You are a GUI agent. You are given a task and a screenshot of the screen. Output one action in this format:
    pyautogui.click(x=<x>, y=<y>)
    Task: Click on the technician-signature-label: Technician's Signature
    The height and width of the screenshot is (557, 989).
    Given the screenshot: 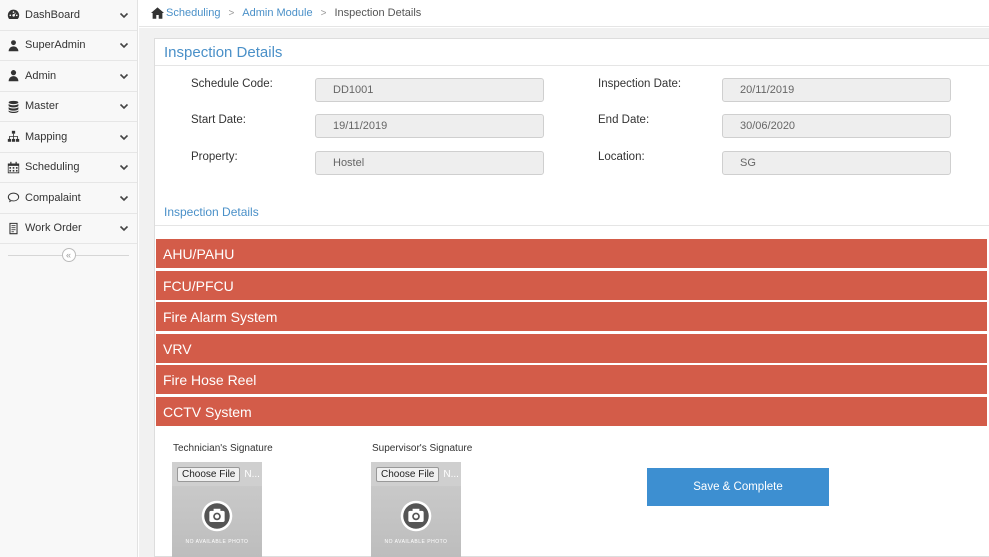 What is the action you would take?
    pyautogui.click(x=223, y=448)
    